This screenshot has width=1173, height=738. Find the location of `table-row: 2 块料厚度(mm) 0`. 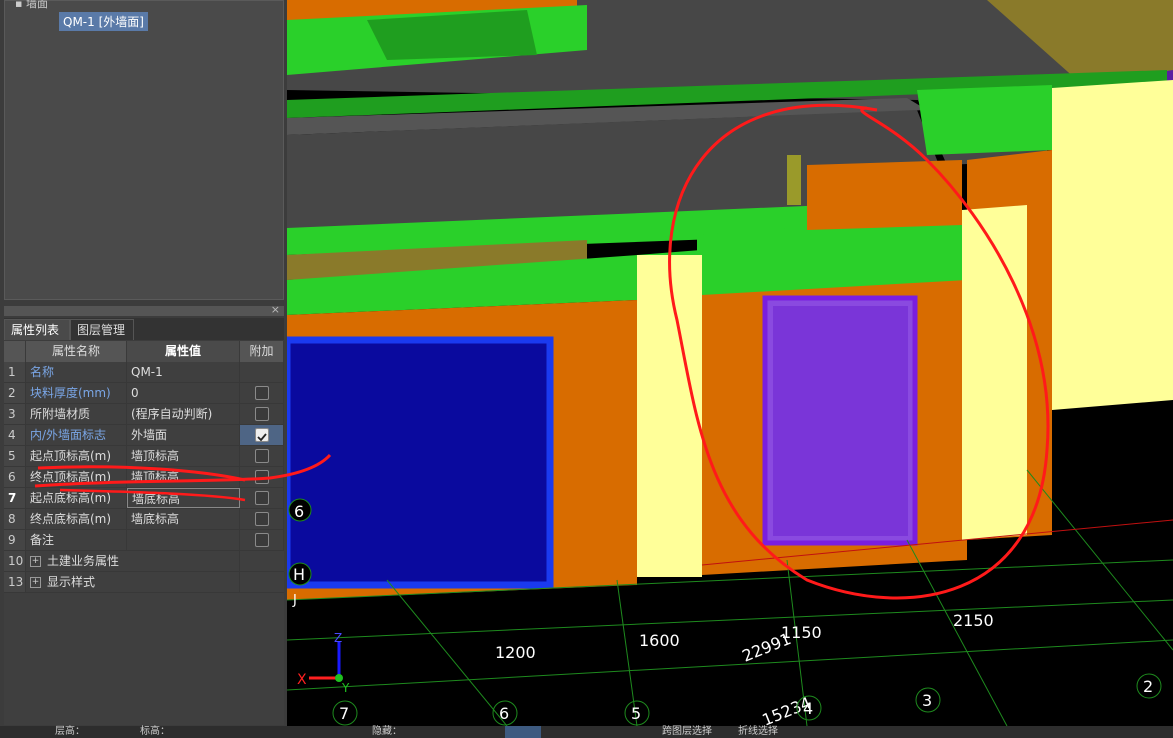

table-row: 2 块料厚度(mm) 0 is located at coordinates (144, 393).